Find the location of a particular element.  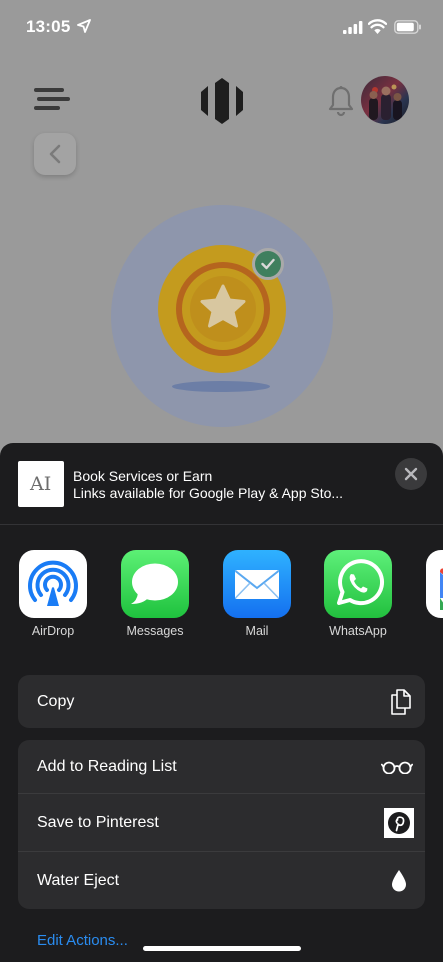

document-thumbnail: AI is located at coordinates (41, 484).